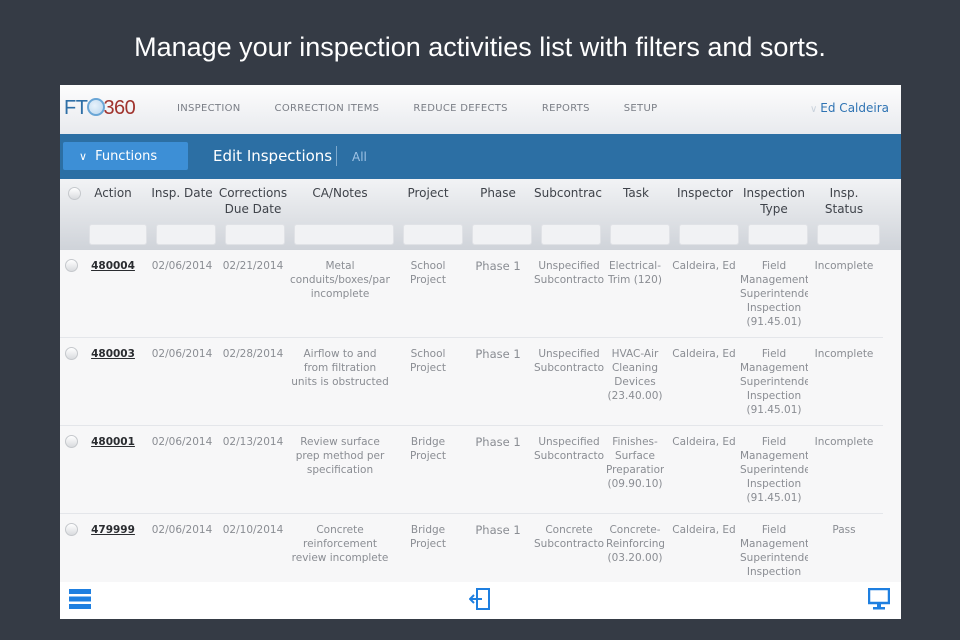 The height and width of the screenshot is (640, 960). I want to click on cell-status: Pass, so click(844, 530).